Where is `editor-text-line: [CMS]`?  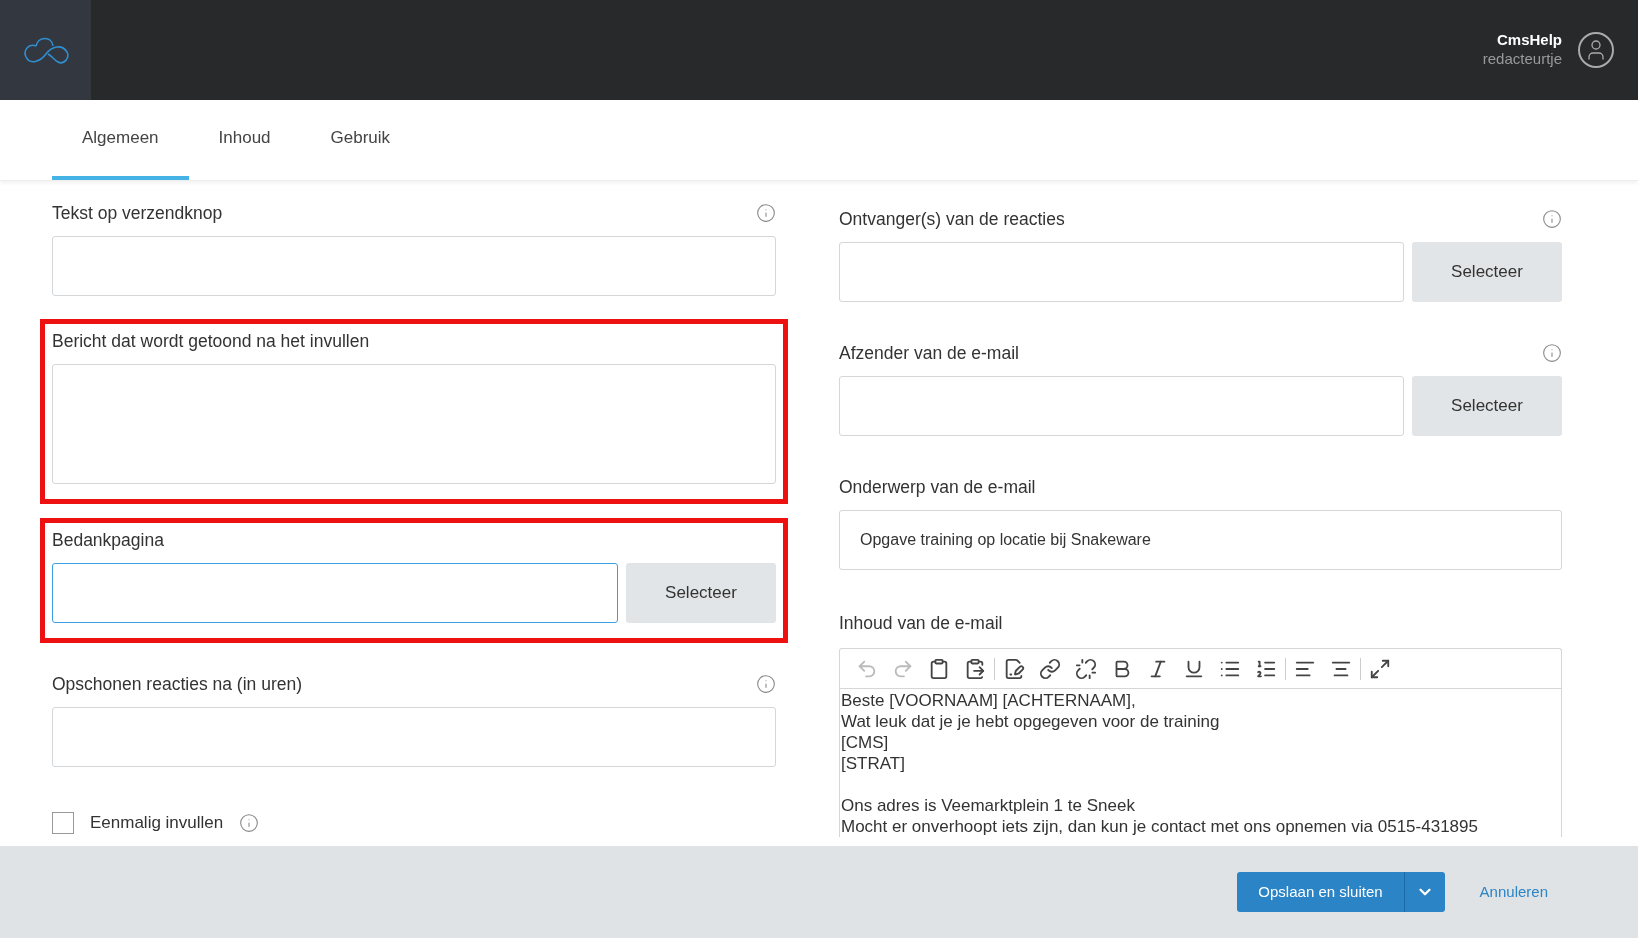
editor-text-line: [CMS] is located at coordinates (865, 743).